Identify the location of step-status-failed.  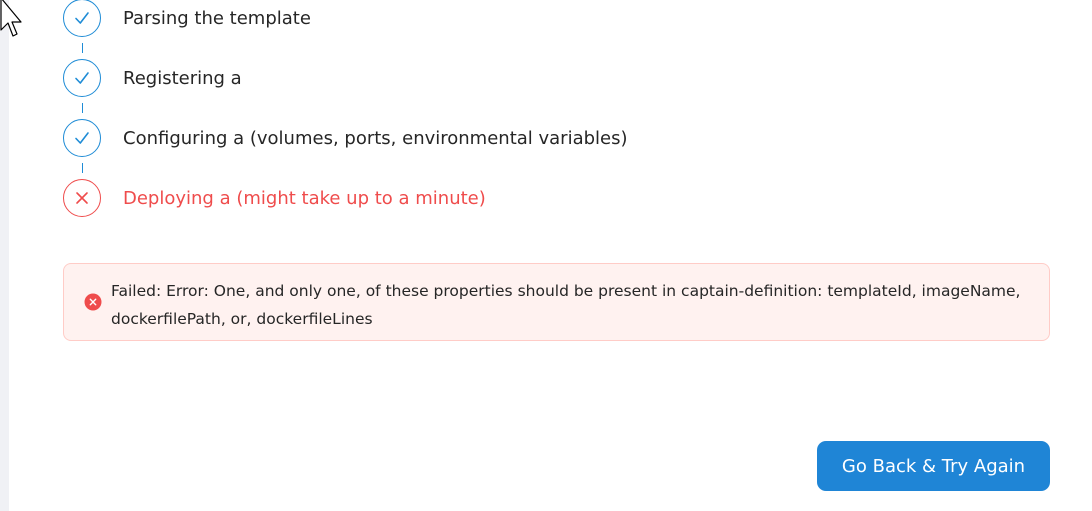
(82, 198).